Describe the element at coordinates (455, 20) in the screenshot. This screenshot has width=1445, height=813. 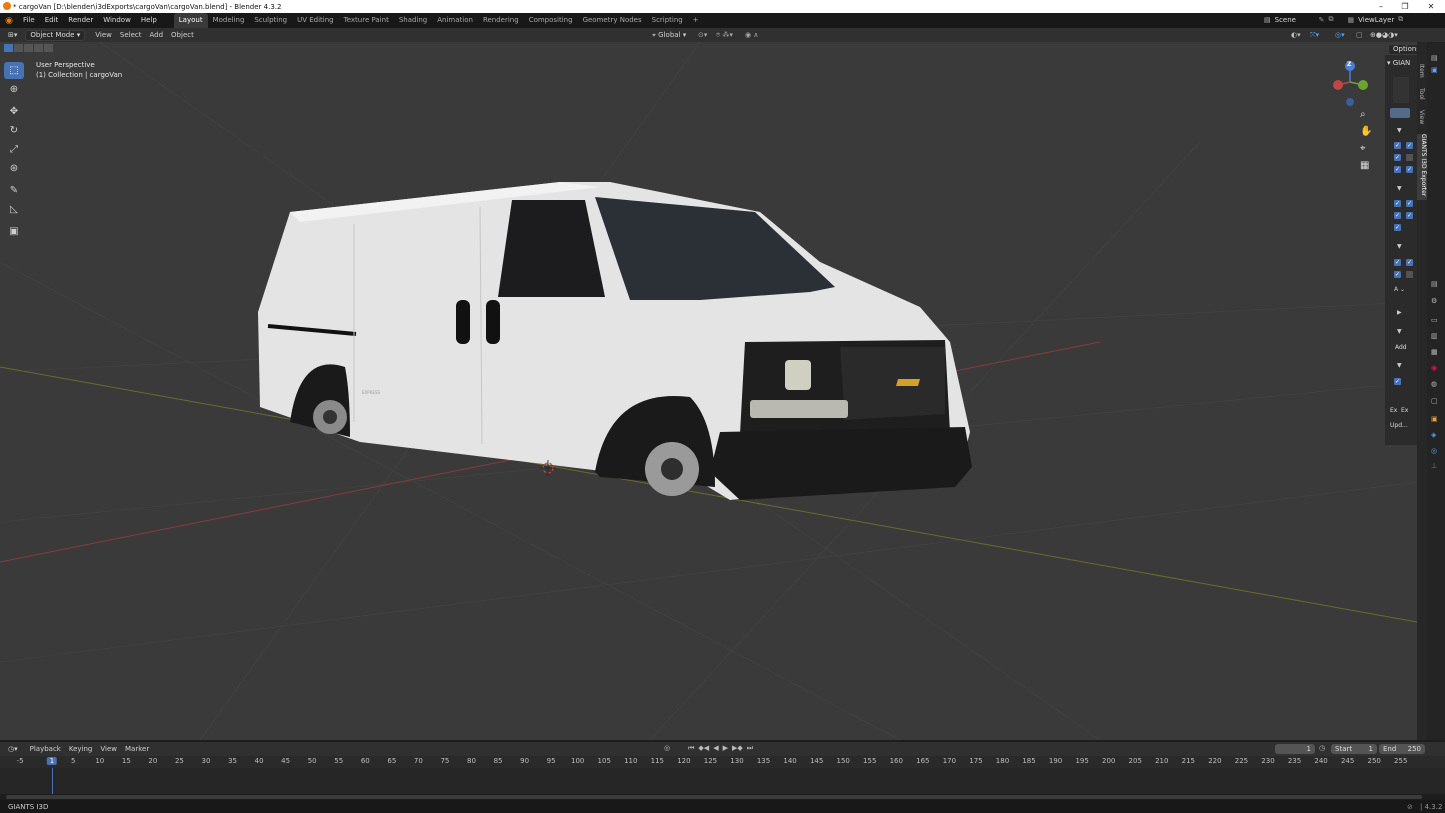
I see `tab-animation: Animation` at that location.